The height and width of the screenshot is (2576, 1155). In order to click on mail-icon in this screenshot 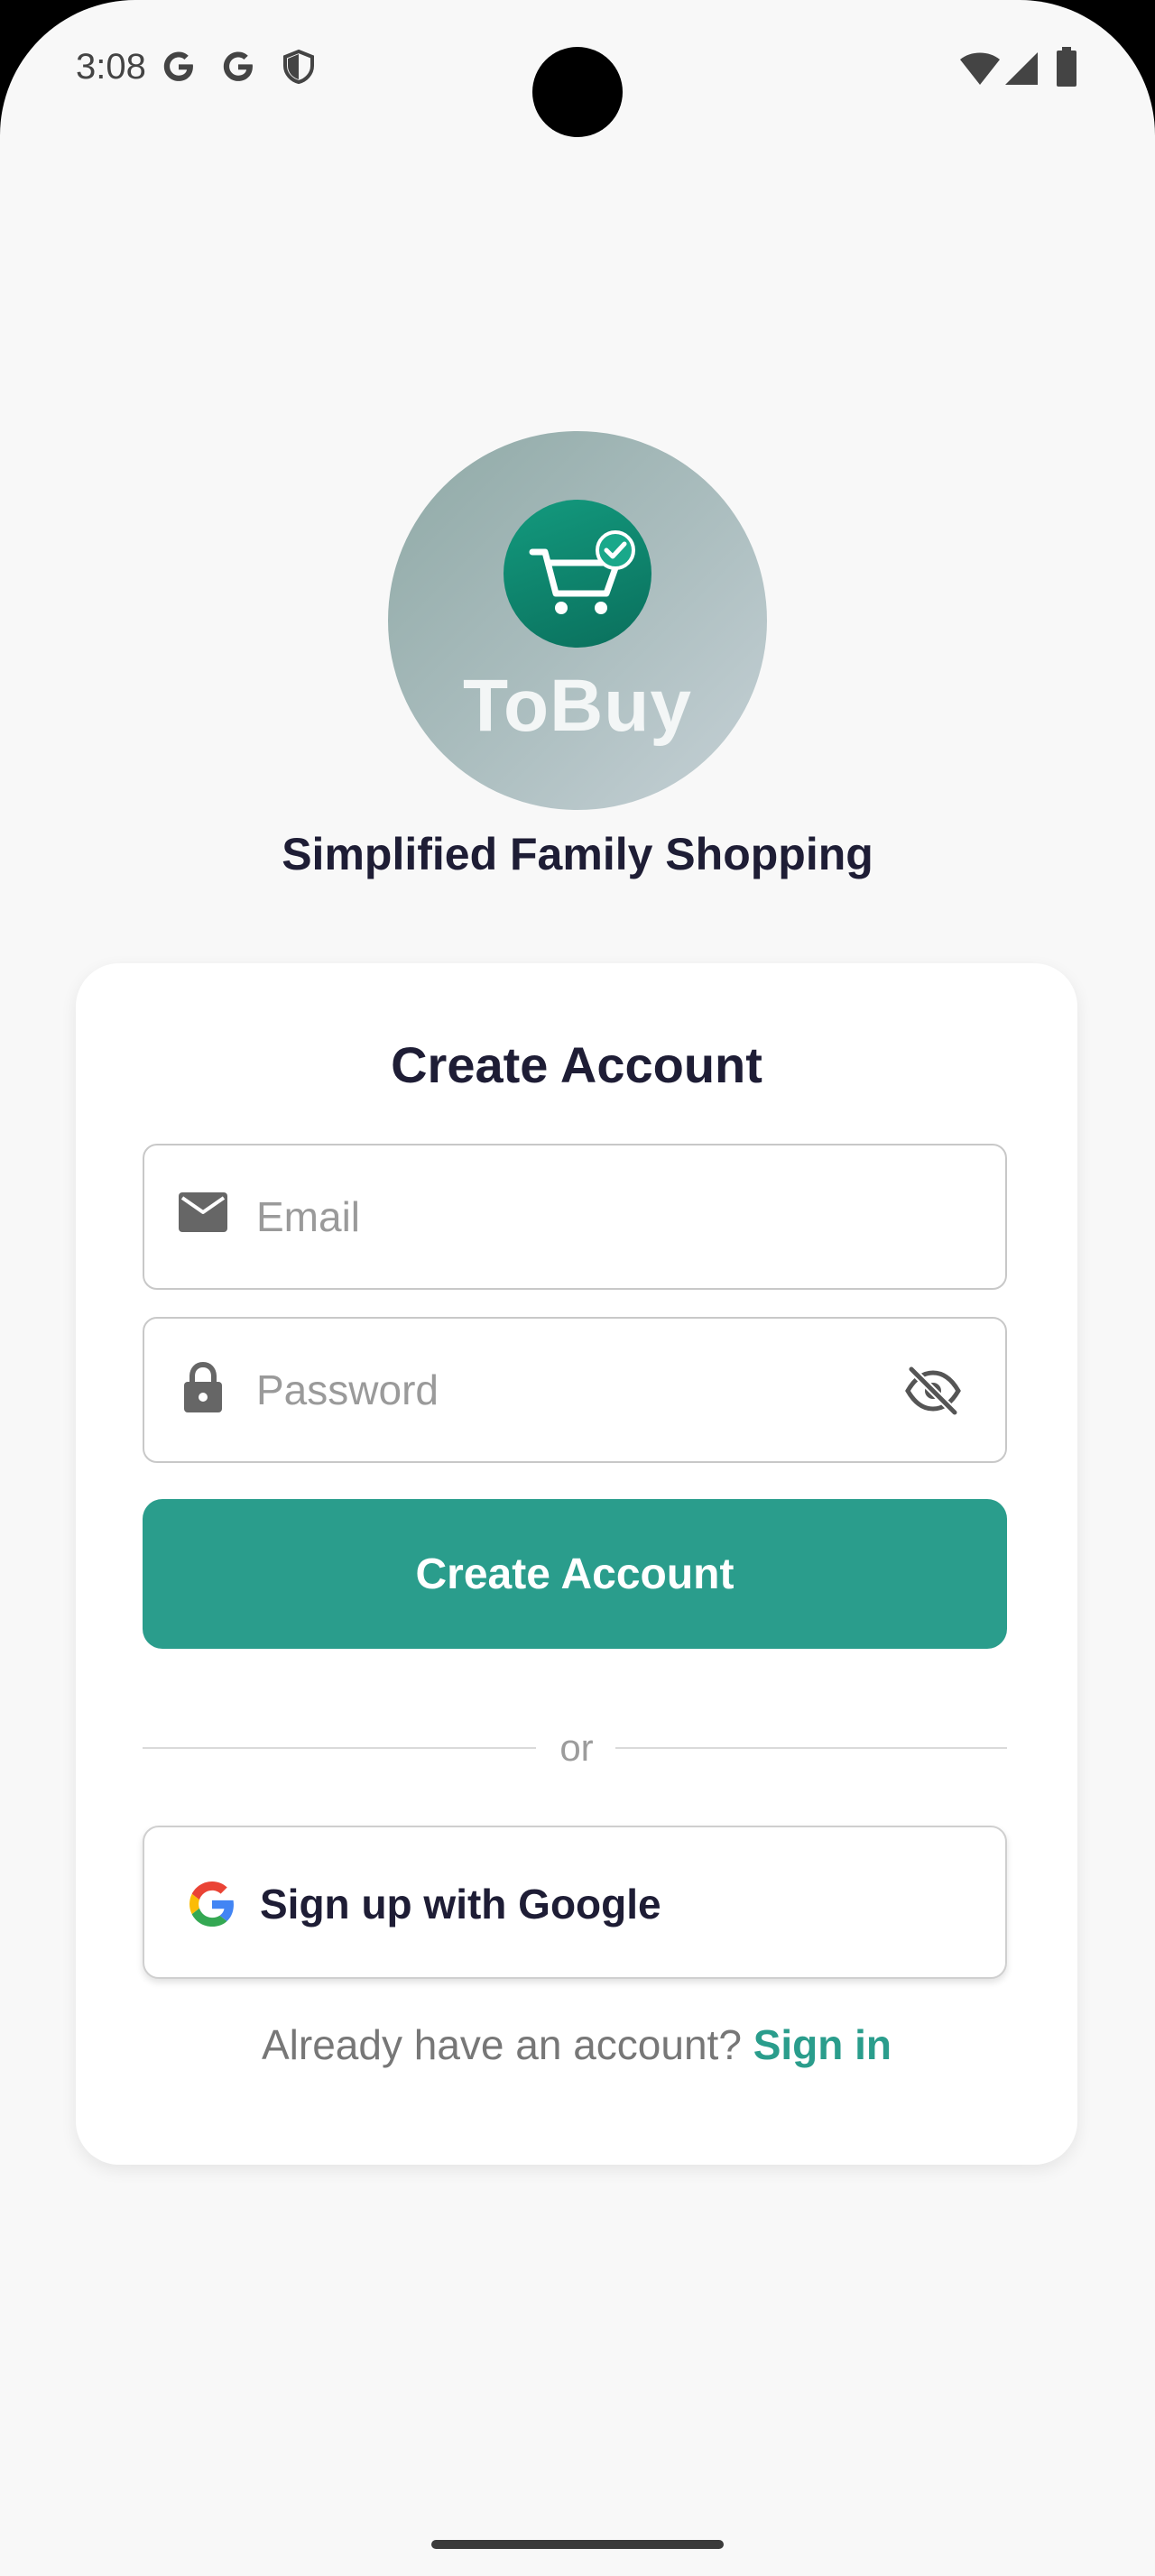, I will do `click(203, 1212)`.